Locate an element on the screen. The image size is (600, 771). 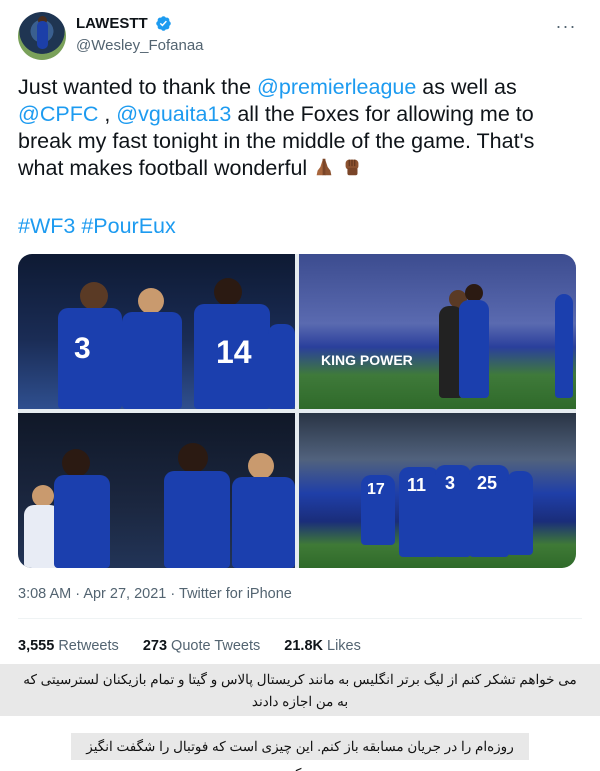
tweet-date: Apr 27, 2021 is located at coordinates (124, 594).